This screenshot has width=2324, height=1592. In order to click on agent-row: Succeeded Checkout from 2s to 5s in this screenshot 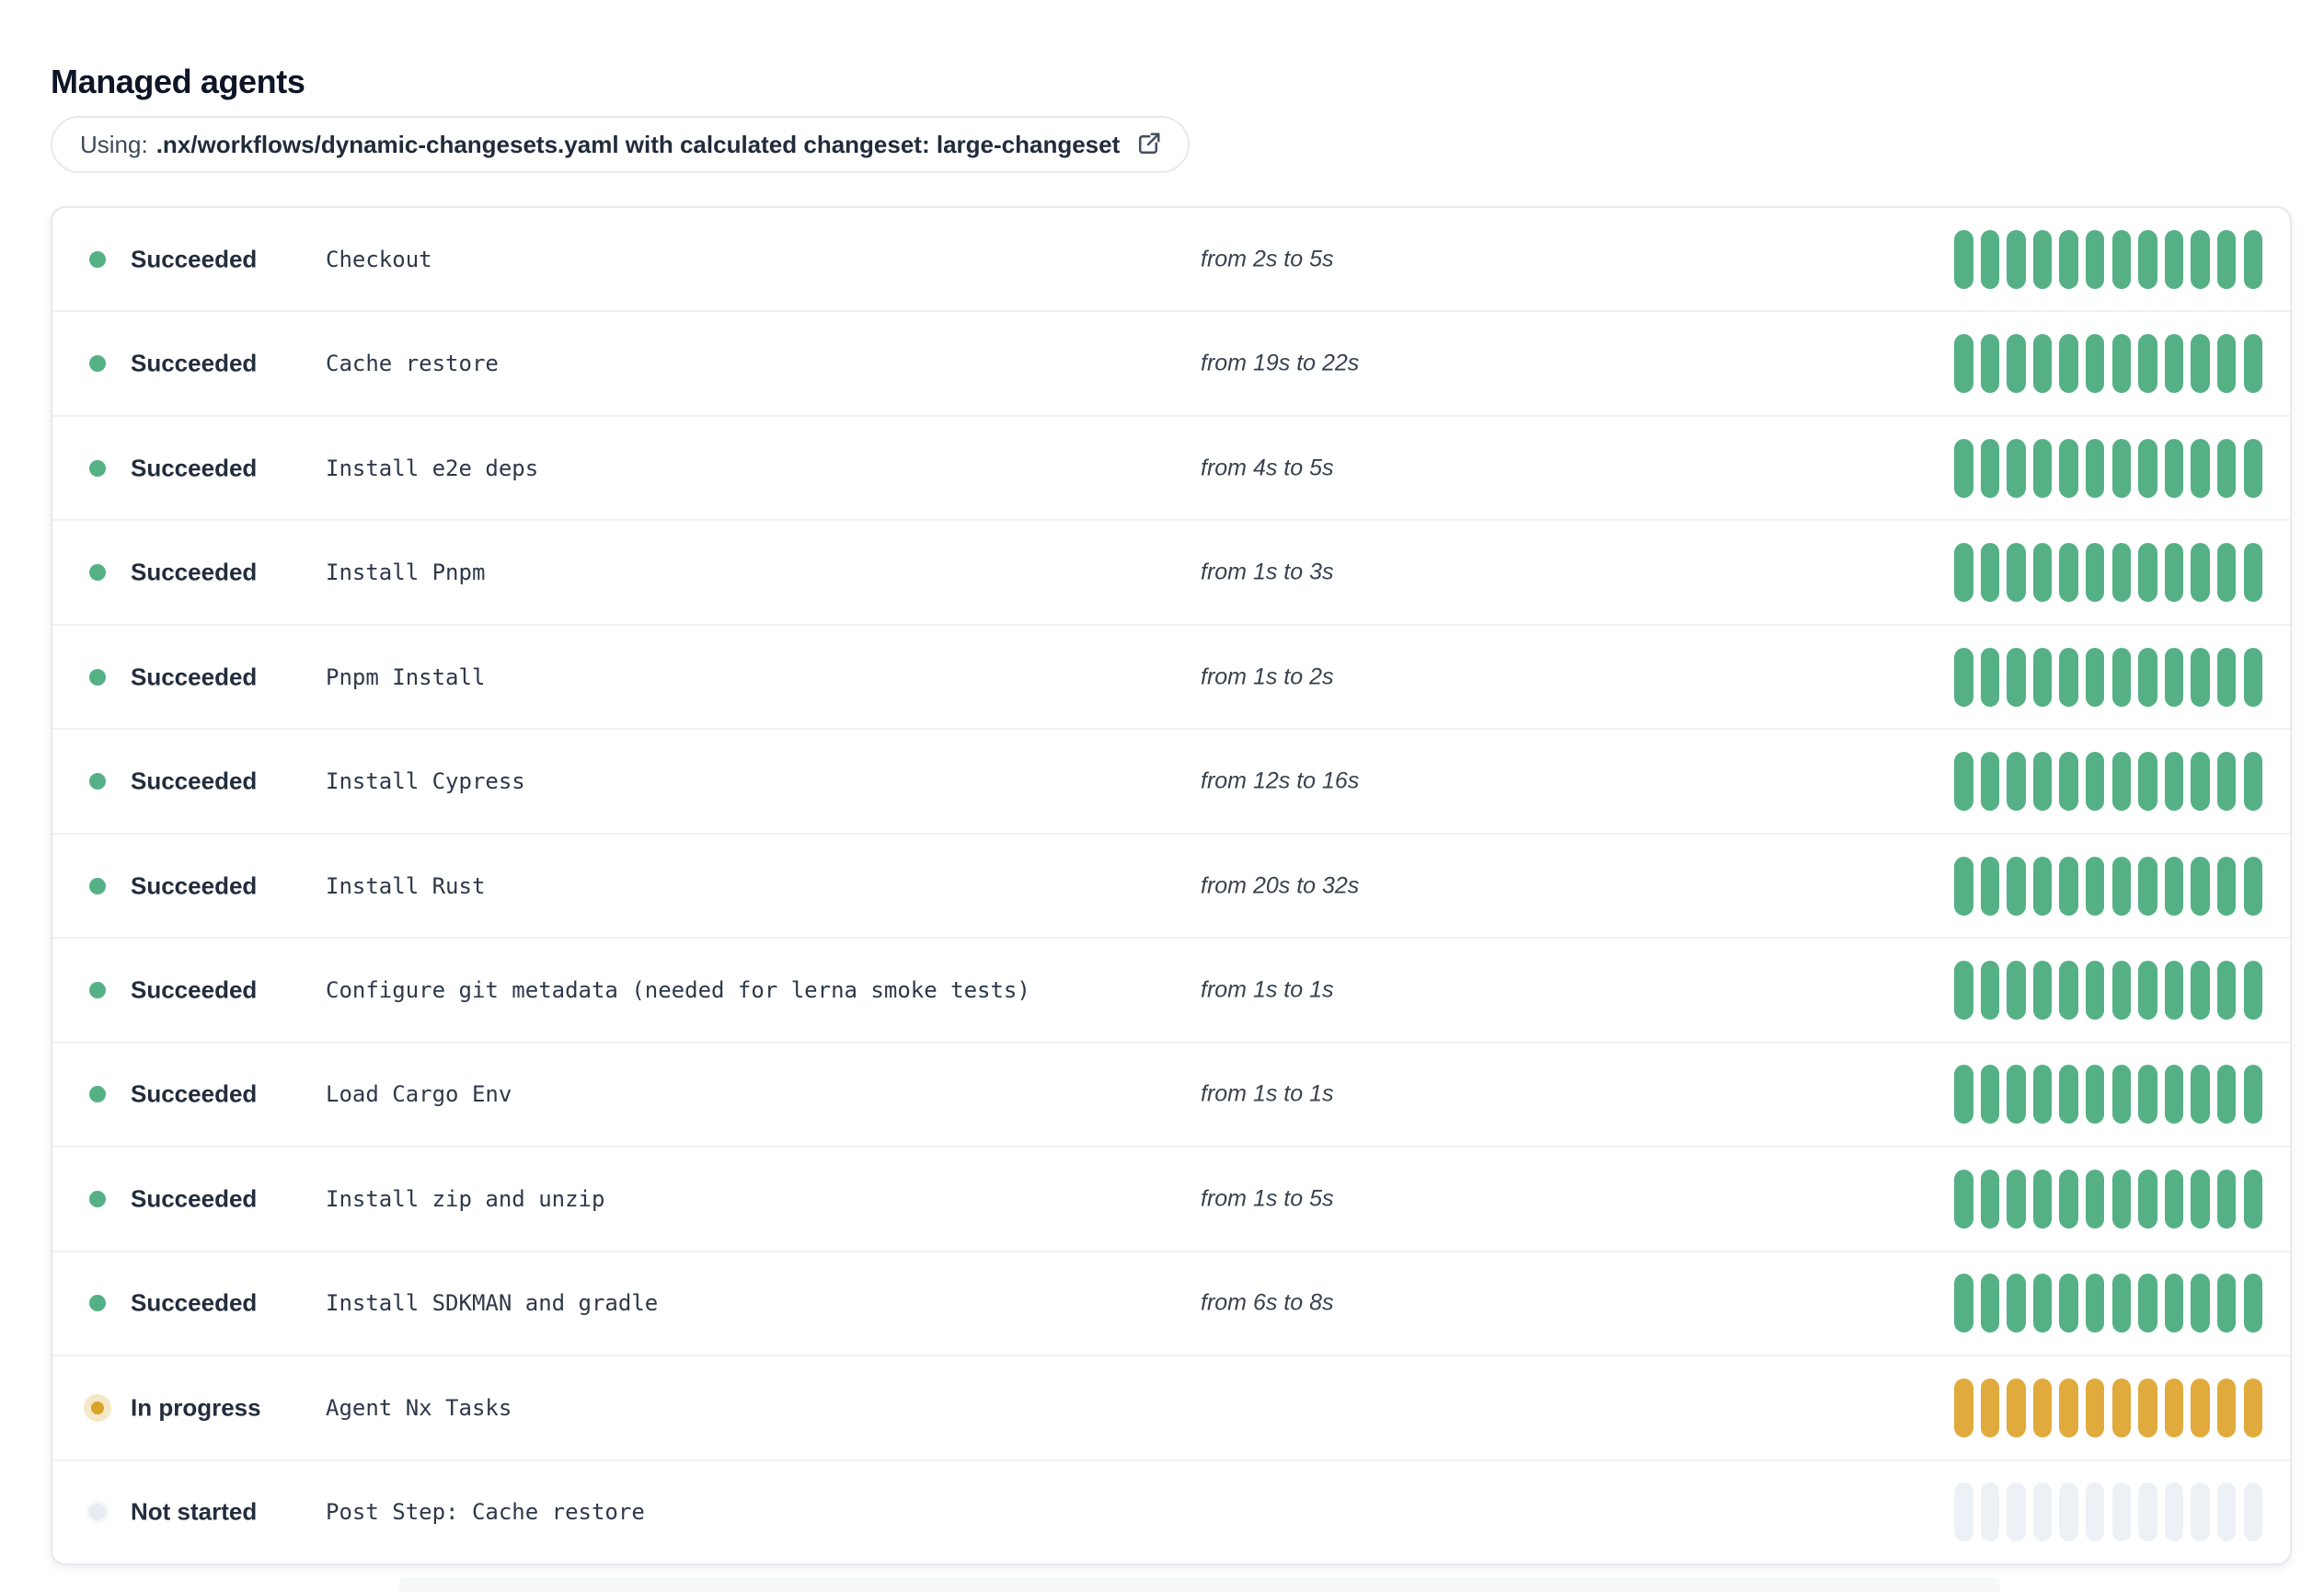, I will do `click(1171, 259)`.